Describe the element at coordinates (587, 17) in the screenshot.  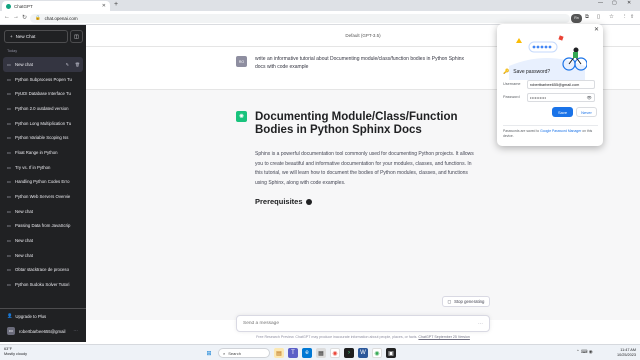
I see `extensions-icon: ⧉` at that location.